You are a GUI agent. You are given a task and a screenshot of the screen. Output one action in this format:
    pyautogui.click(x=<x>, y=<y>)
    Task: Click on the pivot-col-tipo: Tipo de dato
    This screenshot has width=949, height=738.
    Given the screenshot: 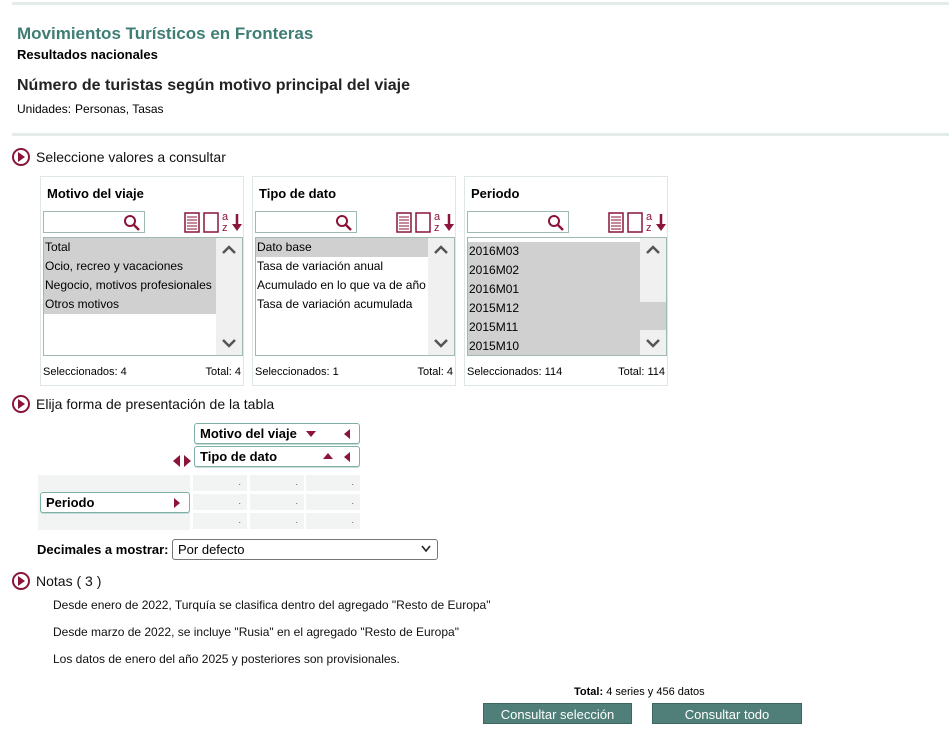 What is the action you would take?
    pyautogui.click(x=277, y=456)
    